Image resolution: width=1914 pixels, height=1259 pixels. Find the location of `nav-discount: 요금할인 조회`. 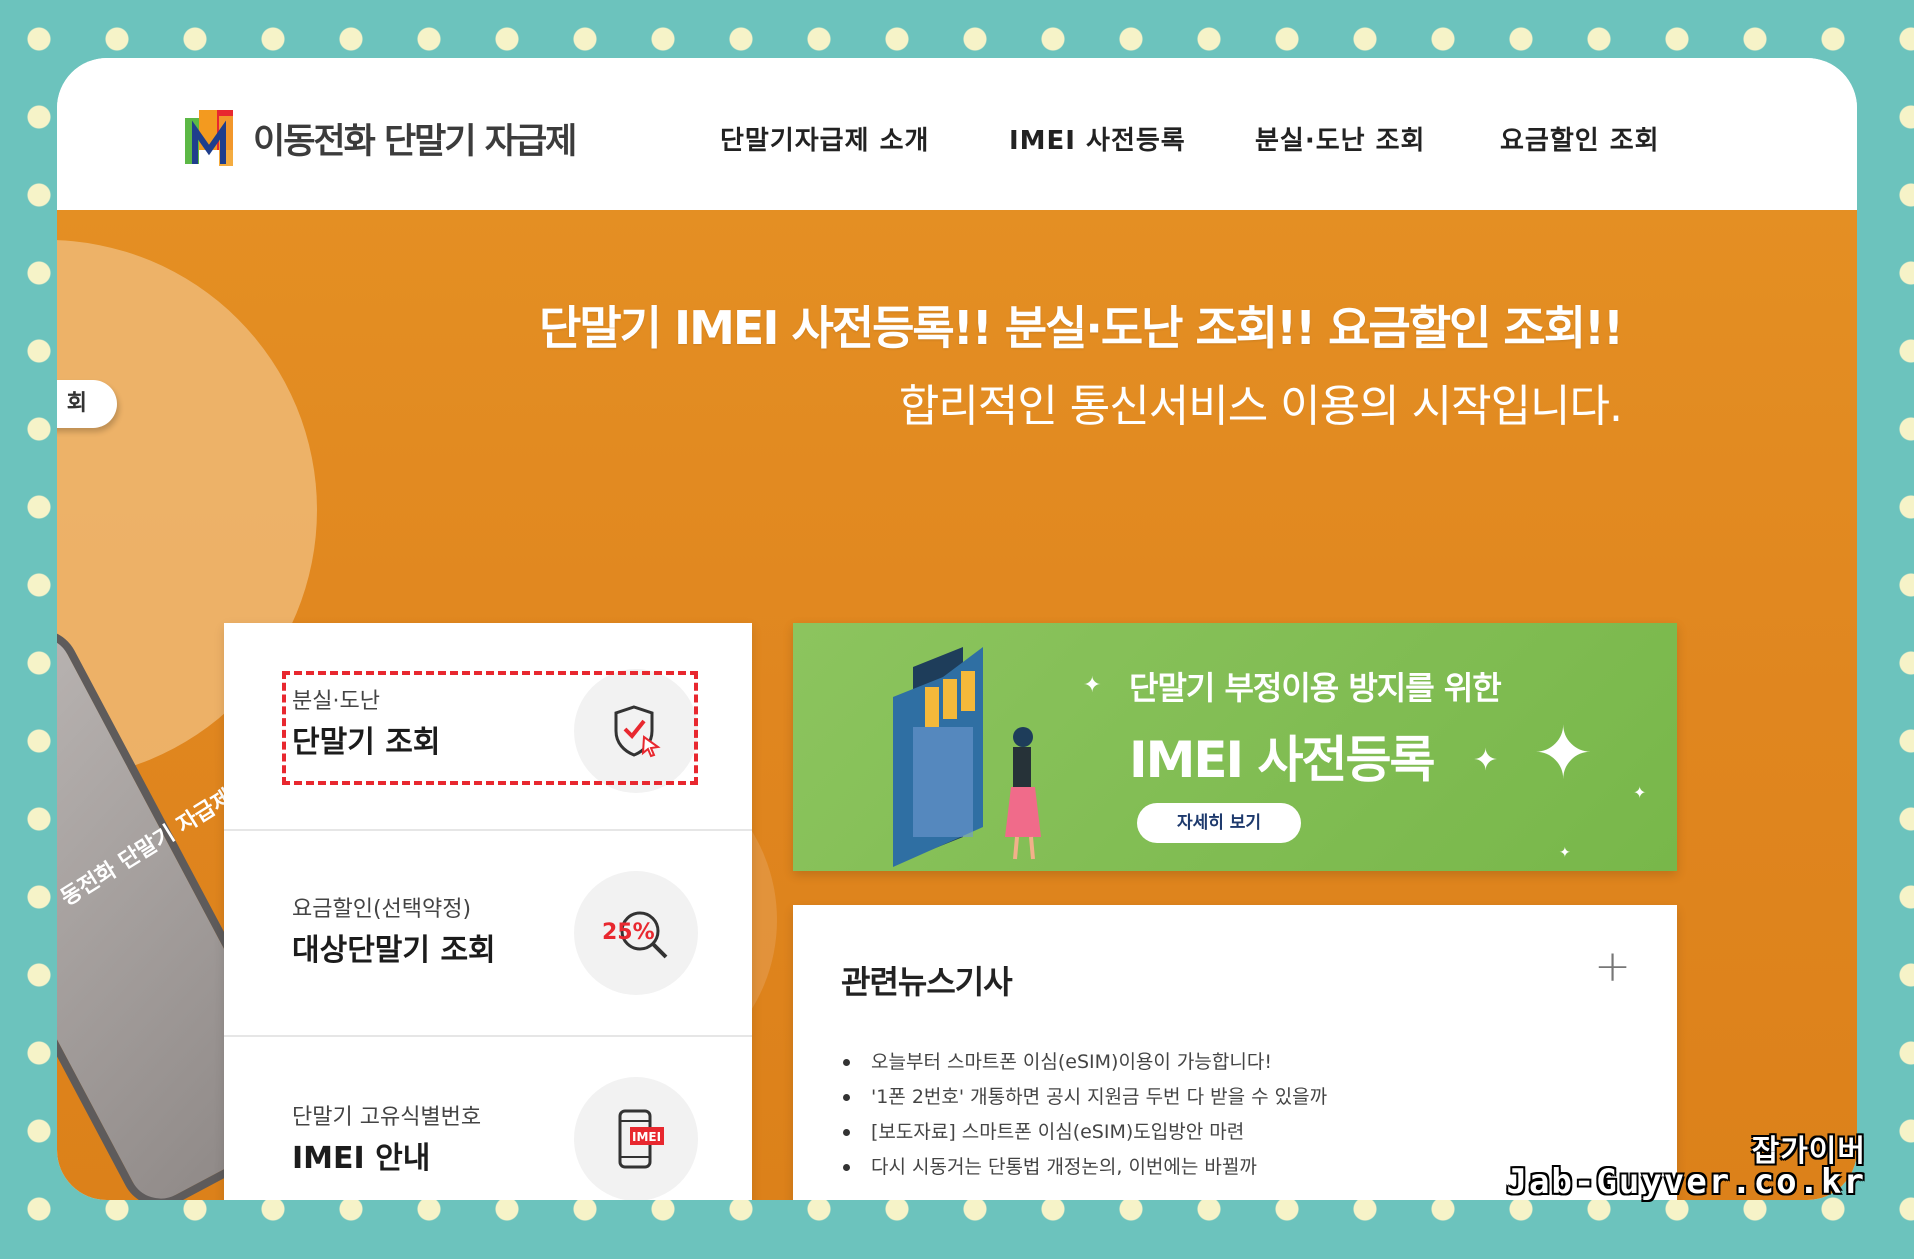

nav-discount: 요금할인 조회 is located at coordinates (1580, 138).